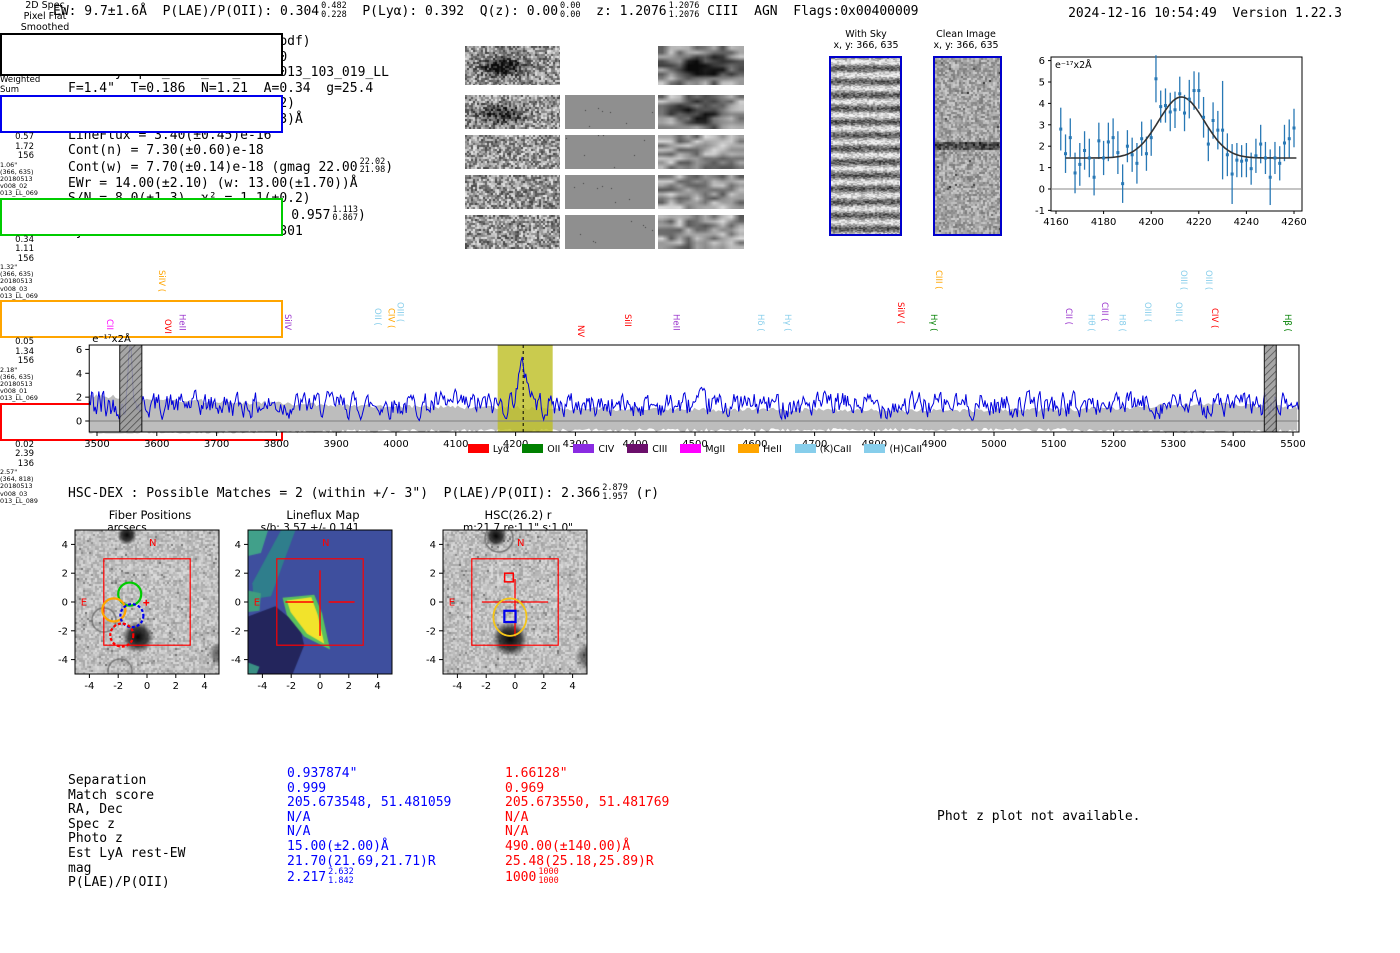 The height and width of the screenshot is (953, 1400). I want to click on stacked-uncertainty: 2.879 1.957, so click(615, 492).